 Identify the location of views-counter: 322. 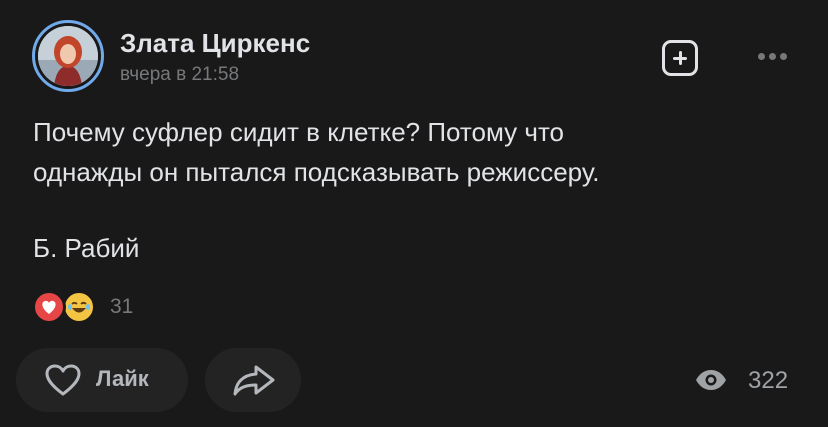
(754, 380).